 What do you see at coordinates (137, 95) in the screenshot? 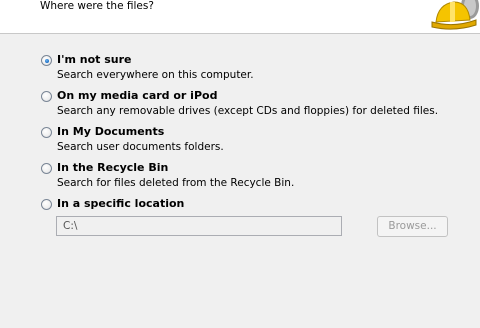
I see `option-title: On my media card or iPod` at bounding box center [137, 95].